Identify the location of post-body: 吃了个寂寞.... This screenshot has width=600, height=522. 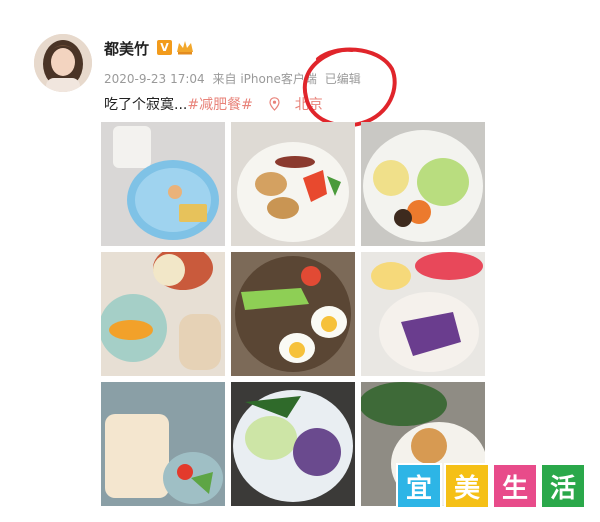
(146, 105).